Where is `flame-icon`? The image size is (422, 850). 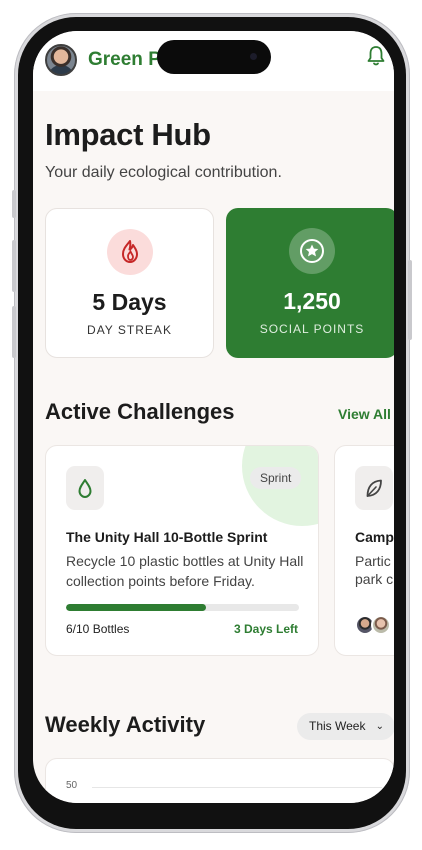
flame-icon is located at coordinates (129, 252).